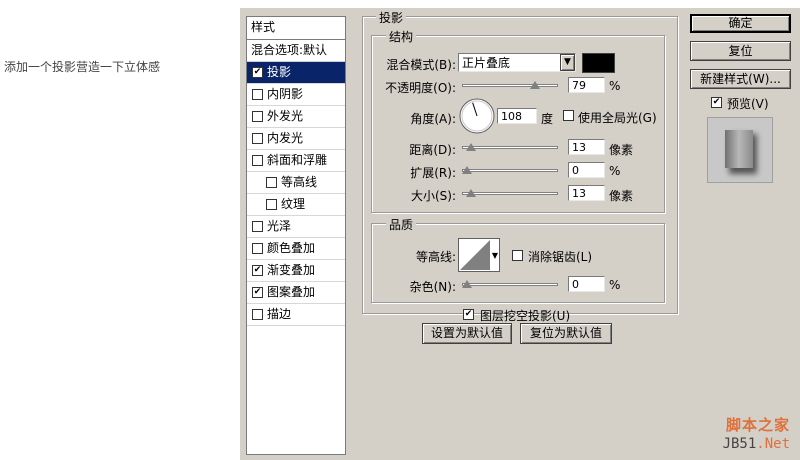  What do you see at coordinates (279, 72) in the screenshot?
I see `style-item-label: 投影` at bounding box center [279, 72].